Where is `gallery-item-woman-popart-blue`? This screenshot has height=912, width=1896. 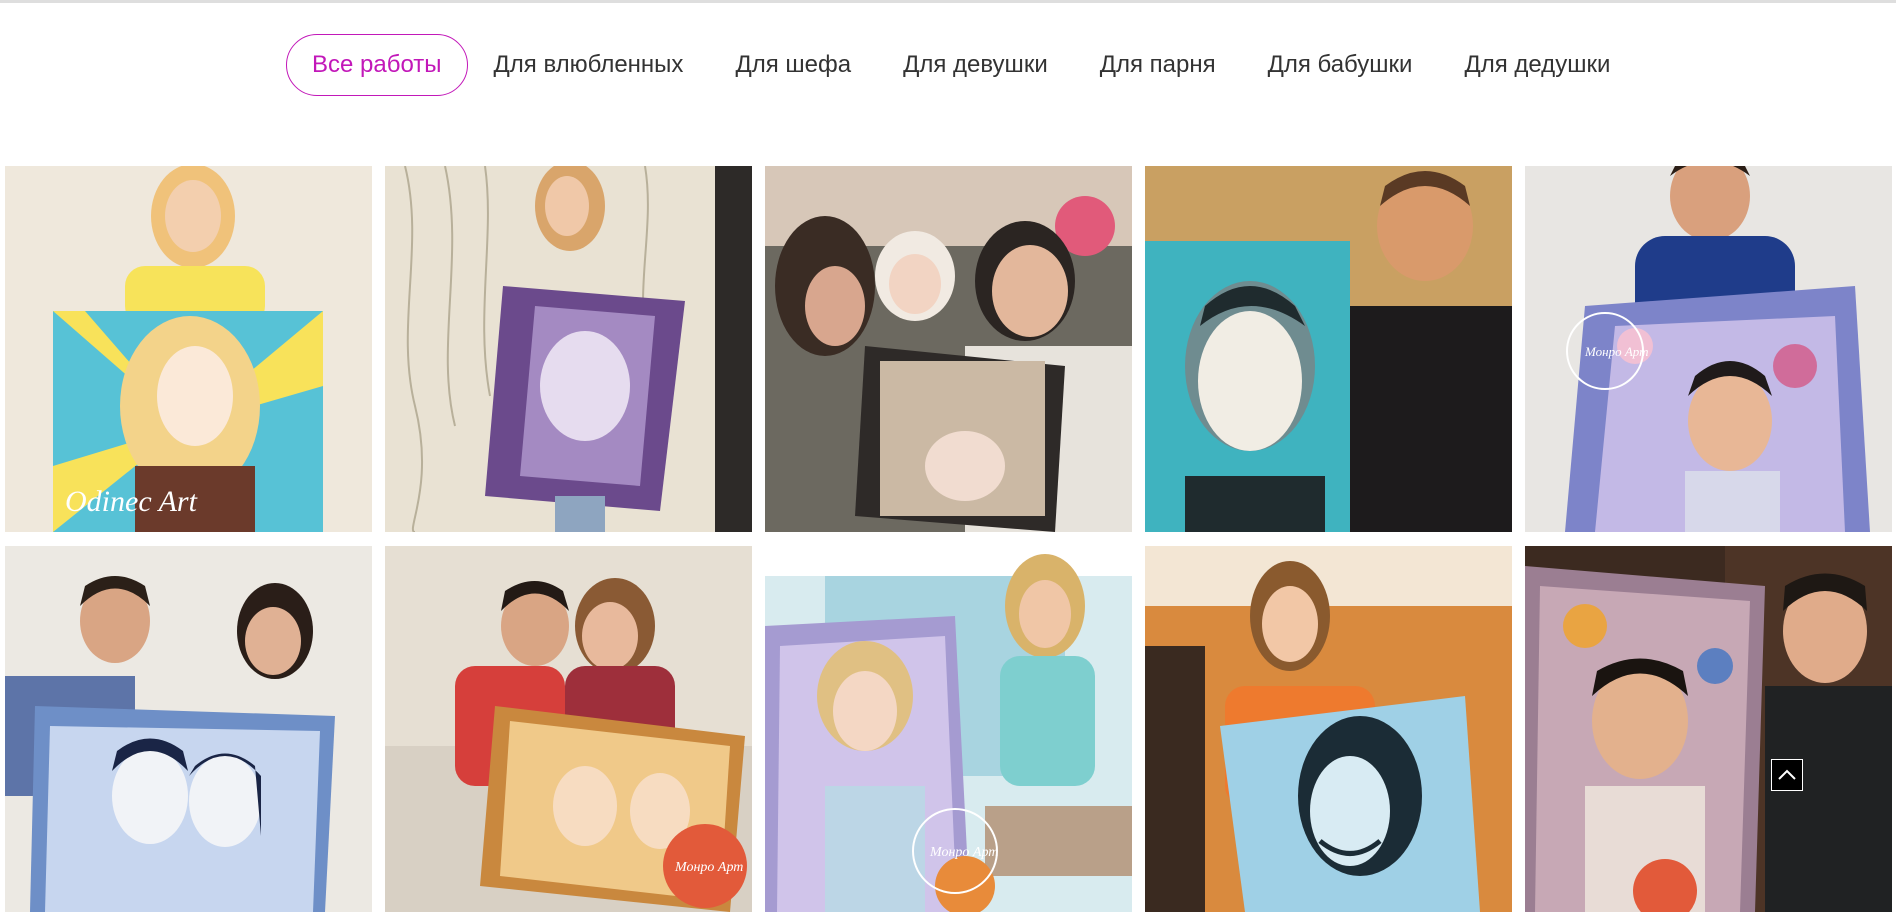
gallery-item-woman-popart-blue is located at coordinates (1328, 729).